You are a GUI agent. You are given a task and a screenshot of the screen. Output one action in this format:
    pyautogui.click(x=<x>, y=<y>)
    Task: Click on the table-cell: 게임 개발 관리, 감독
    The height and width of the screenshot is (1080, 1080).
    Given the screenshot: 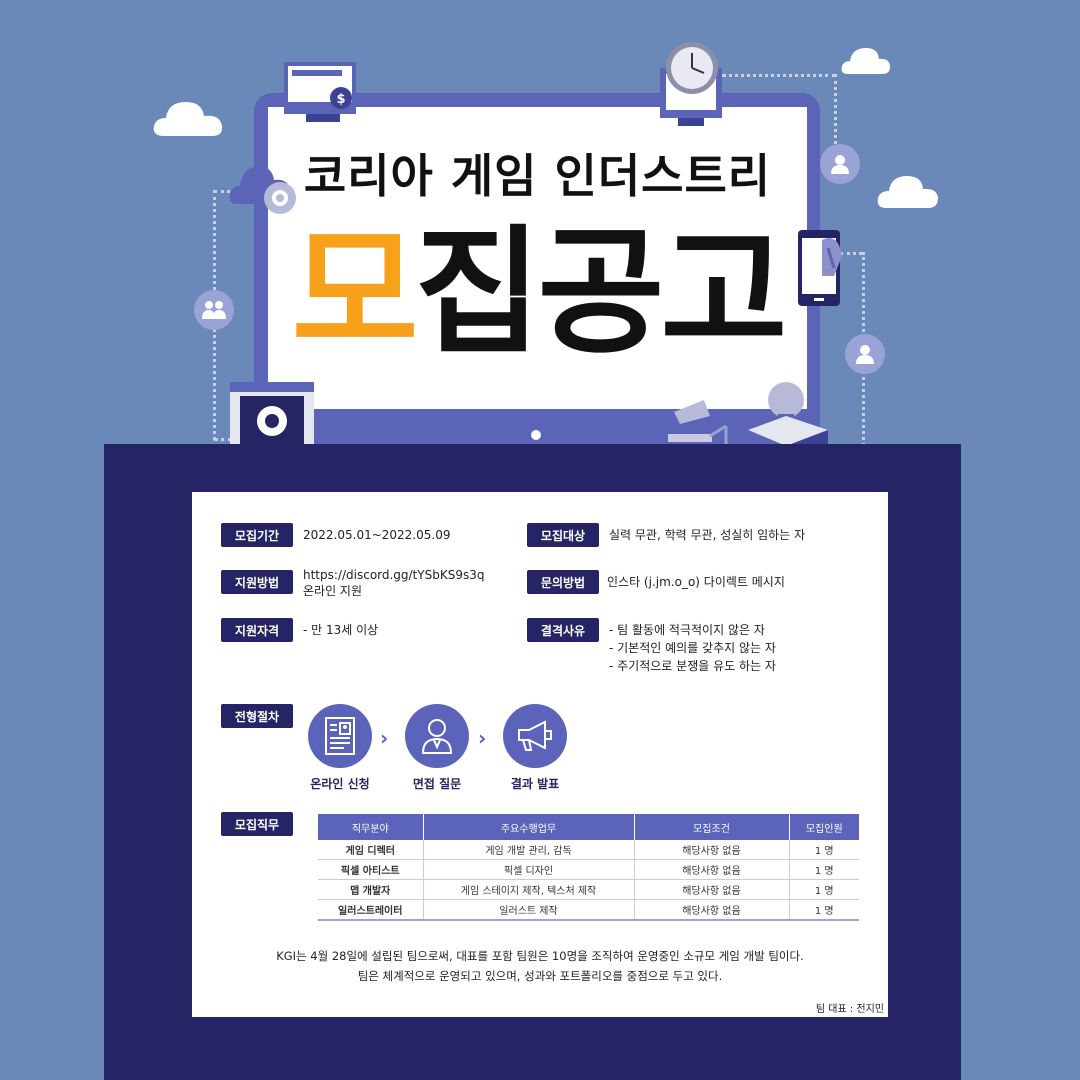 What is the action you would take?
    pyautogui.click(x=528, y=850)
    